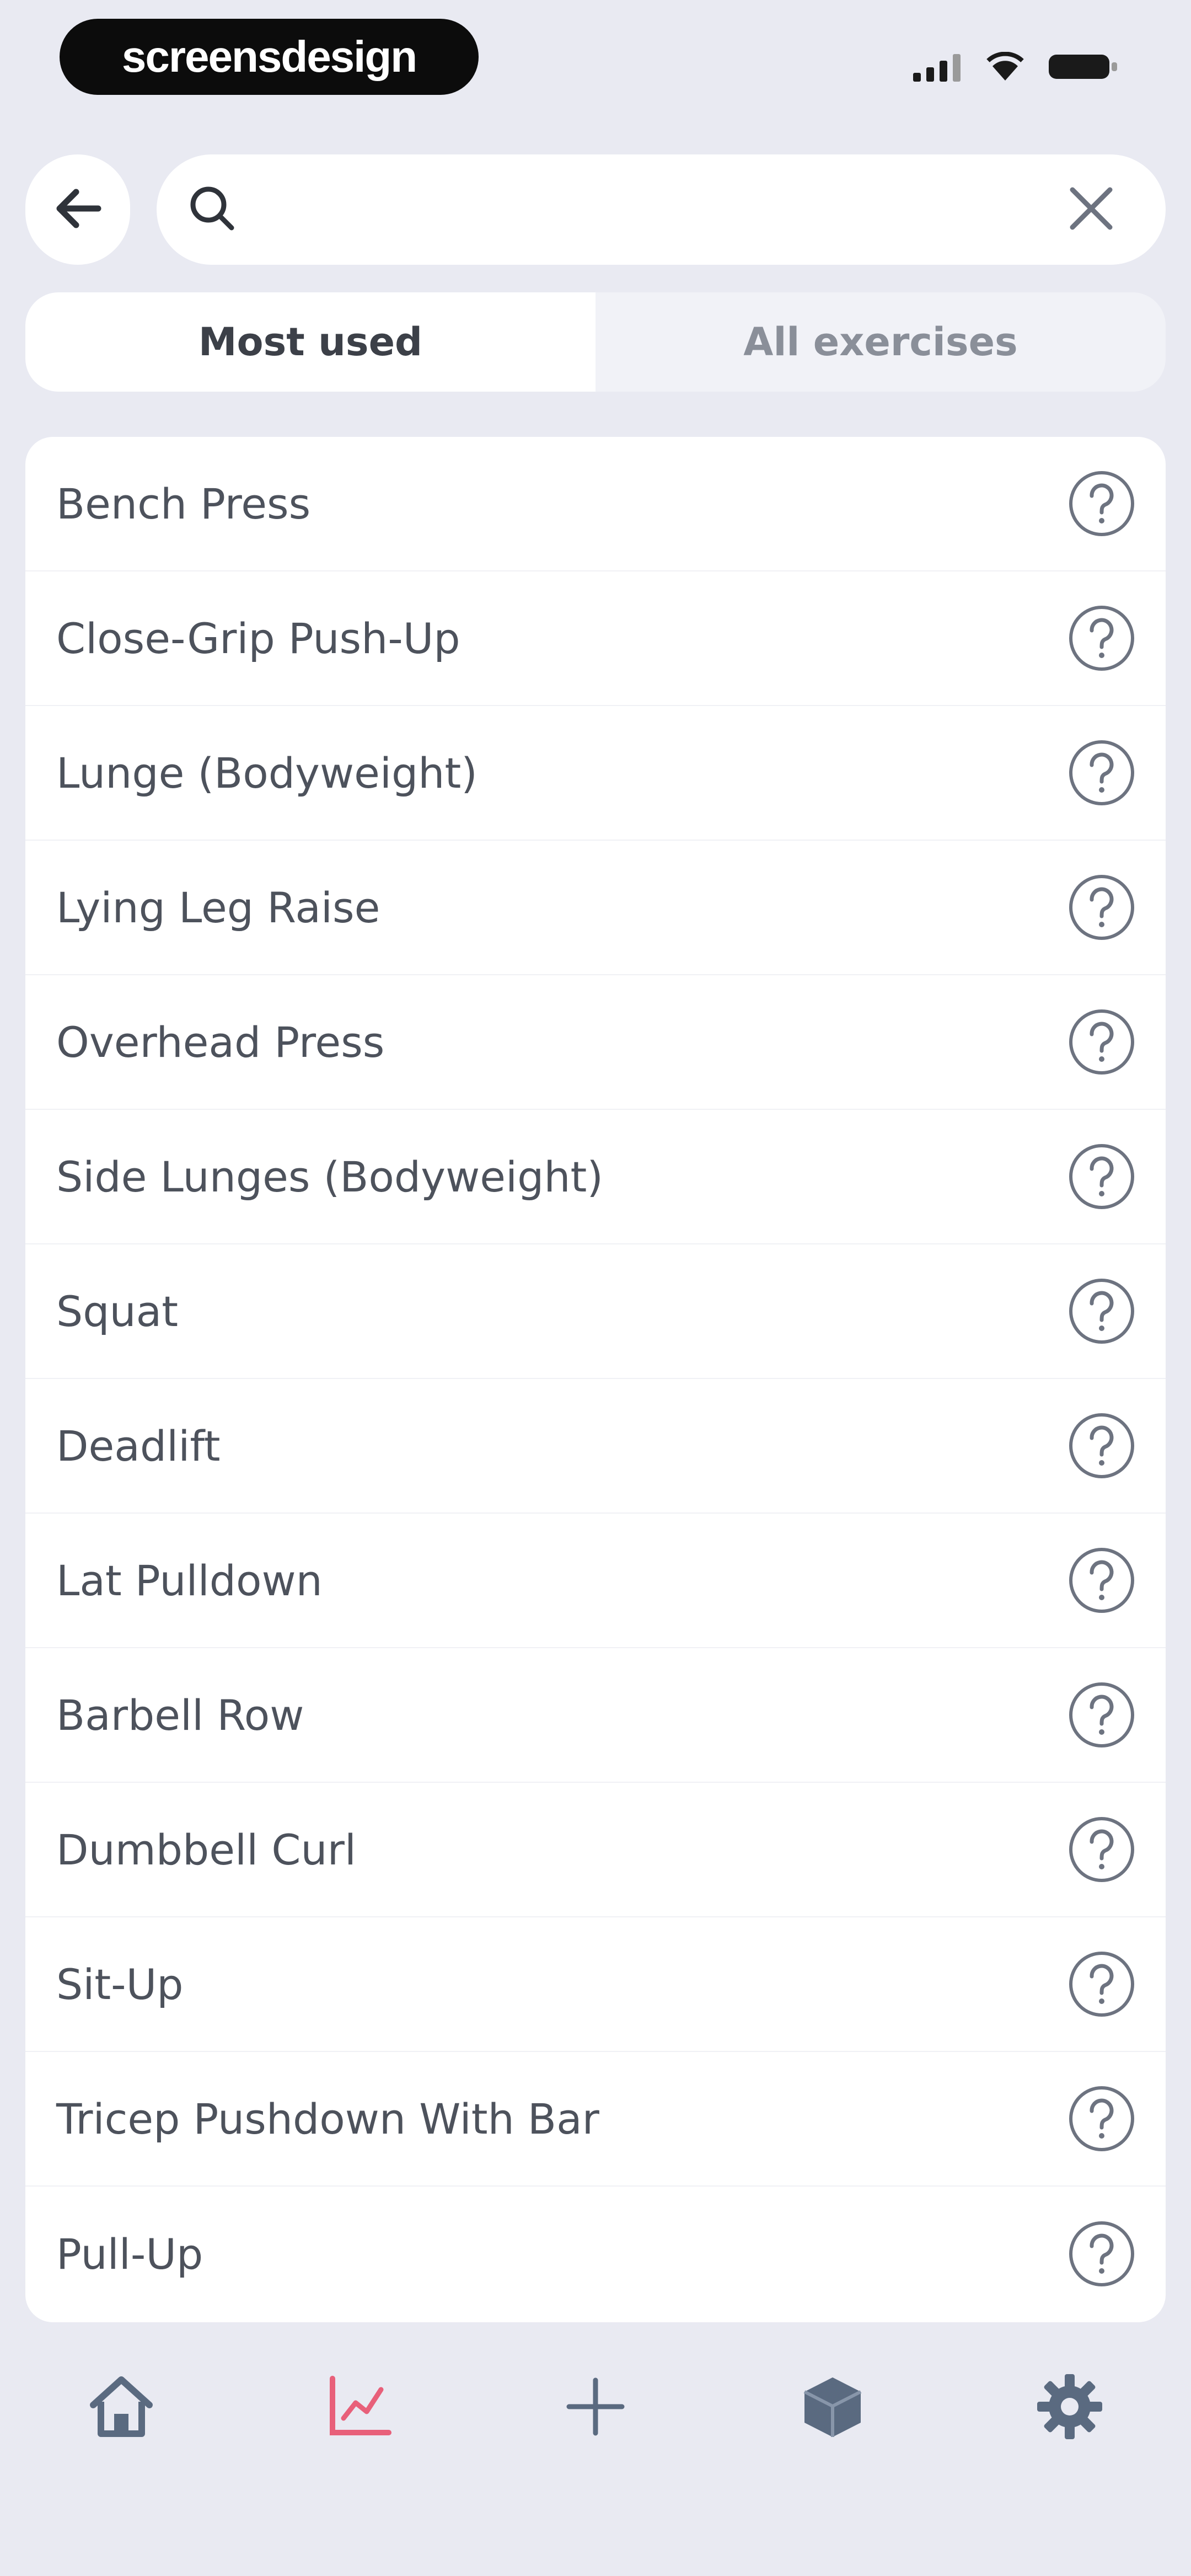 The width and height of the screenshot is (1191, 2576). What do you see at coordinates (595, 1715) in the screenshot?
I see `list-item: Barbell Row` at bounding box center [595, 1715].